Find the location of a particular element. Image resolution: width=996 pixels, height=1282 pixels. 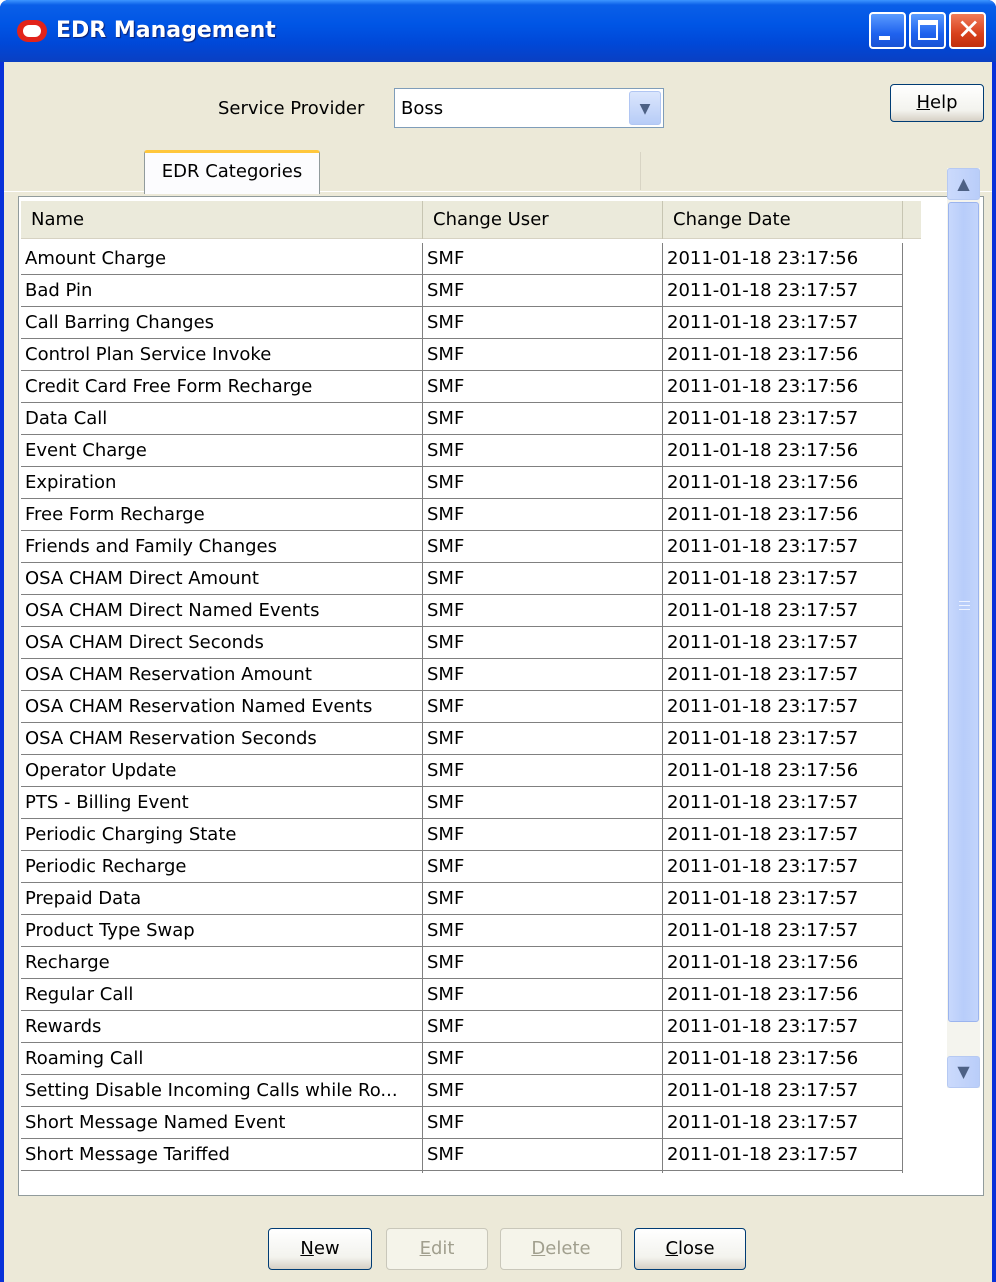

table-row: Amount Charge SMF 2011-01-18 23:17:56 is located at coordinates (462, 259).